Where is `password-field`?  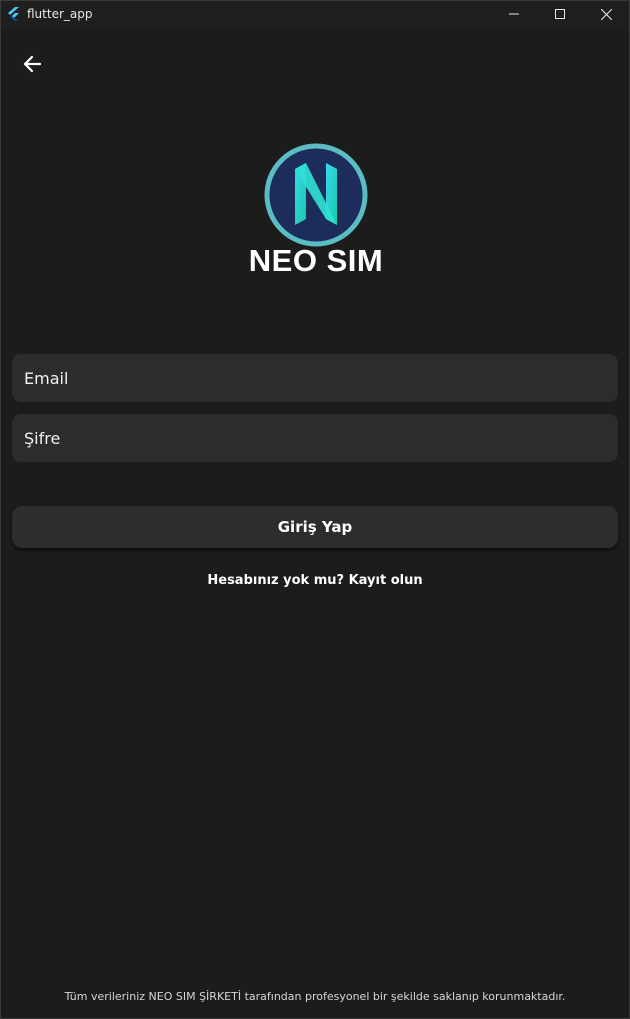 password-field is located at coordinates (315, 438).